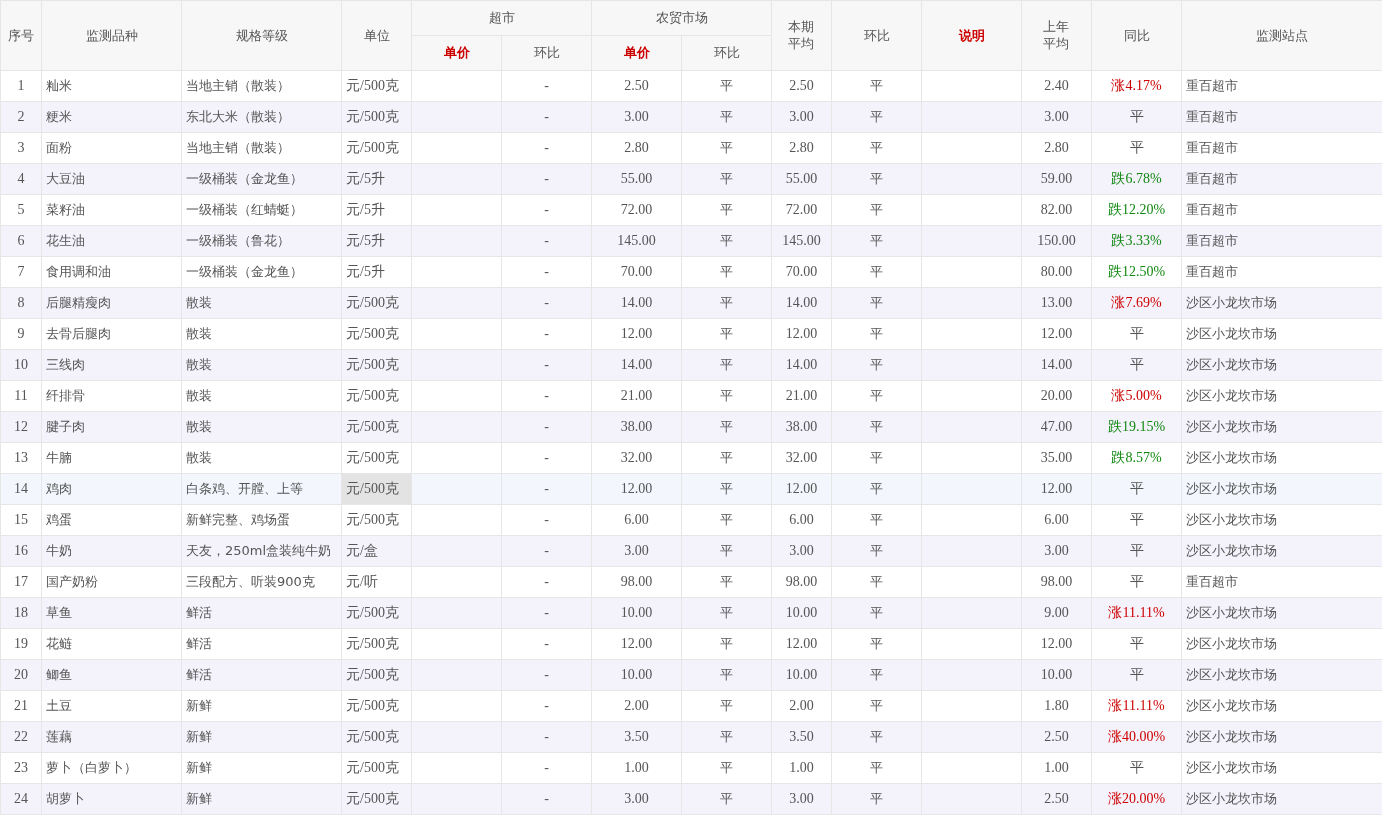 The image size is (1382, 817). What do you see at coordinates (21, 551) in the screenshot?
I see `row-number: 16` at bounding box center [21, 551].